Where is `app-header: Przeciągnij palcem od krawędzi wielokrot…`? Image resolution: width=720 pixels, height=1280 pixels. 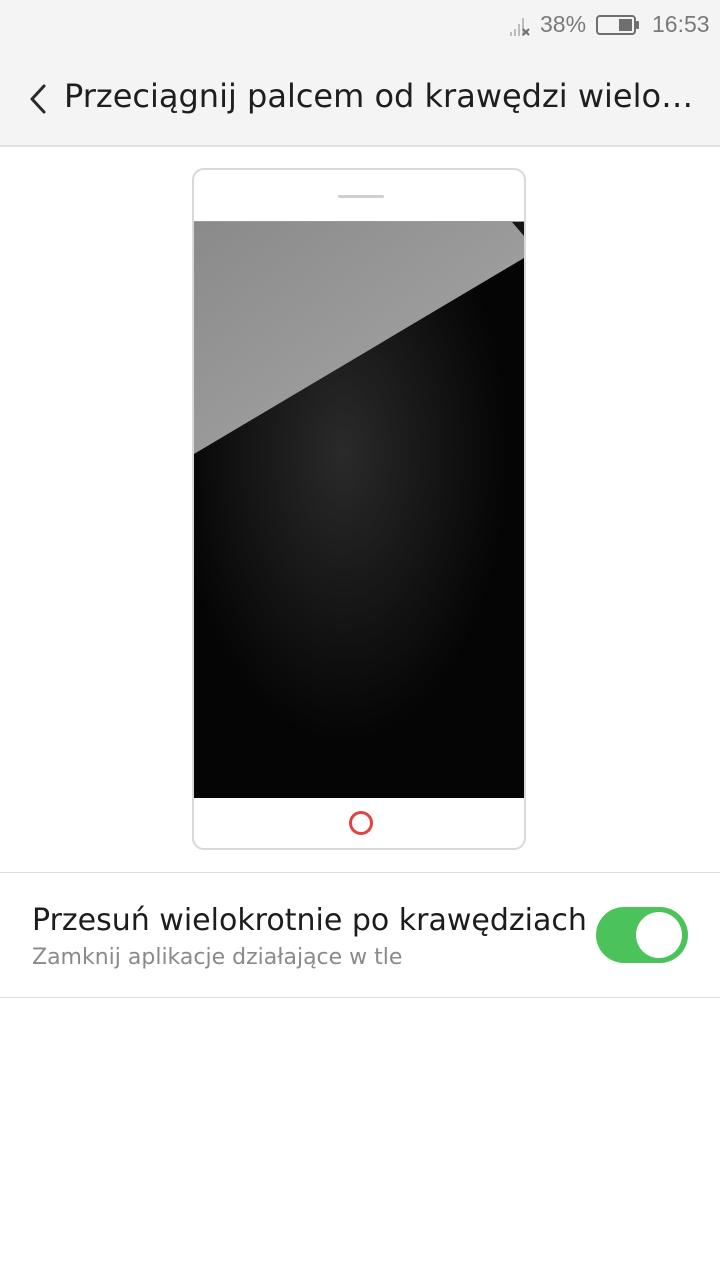
app-header: Przeciągnij palcem od krawędzi wielokrot… is located at coordinates (360, 99).